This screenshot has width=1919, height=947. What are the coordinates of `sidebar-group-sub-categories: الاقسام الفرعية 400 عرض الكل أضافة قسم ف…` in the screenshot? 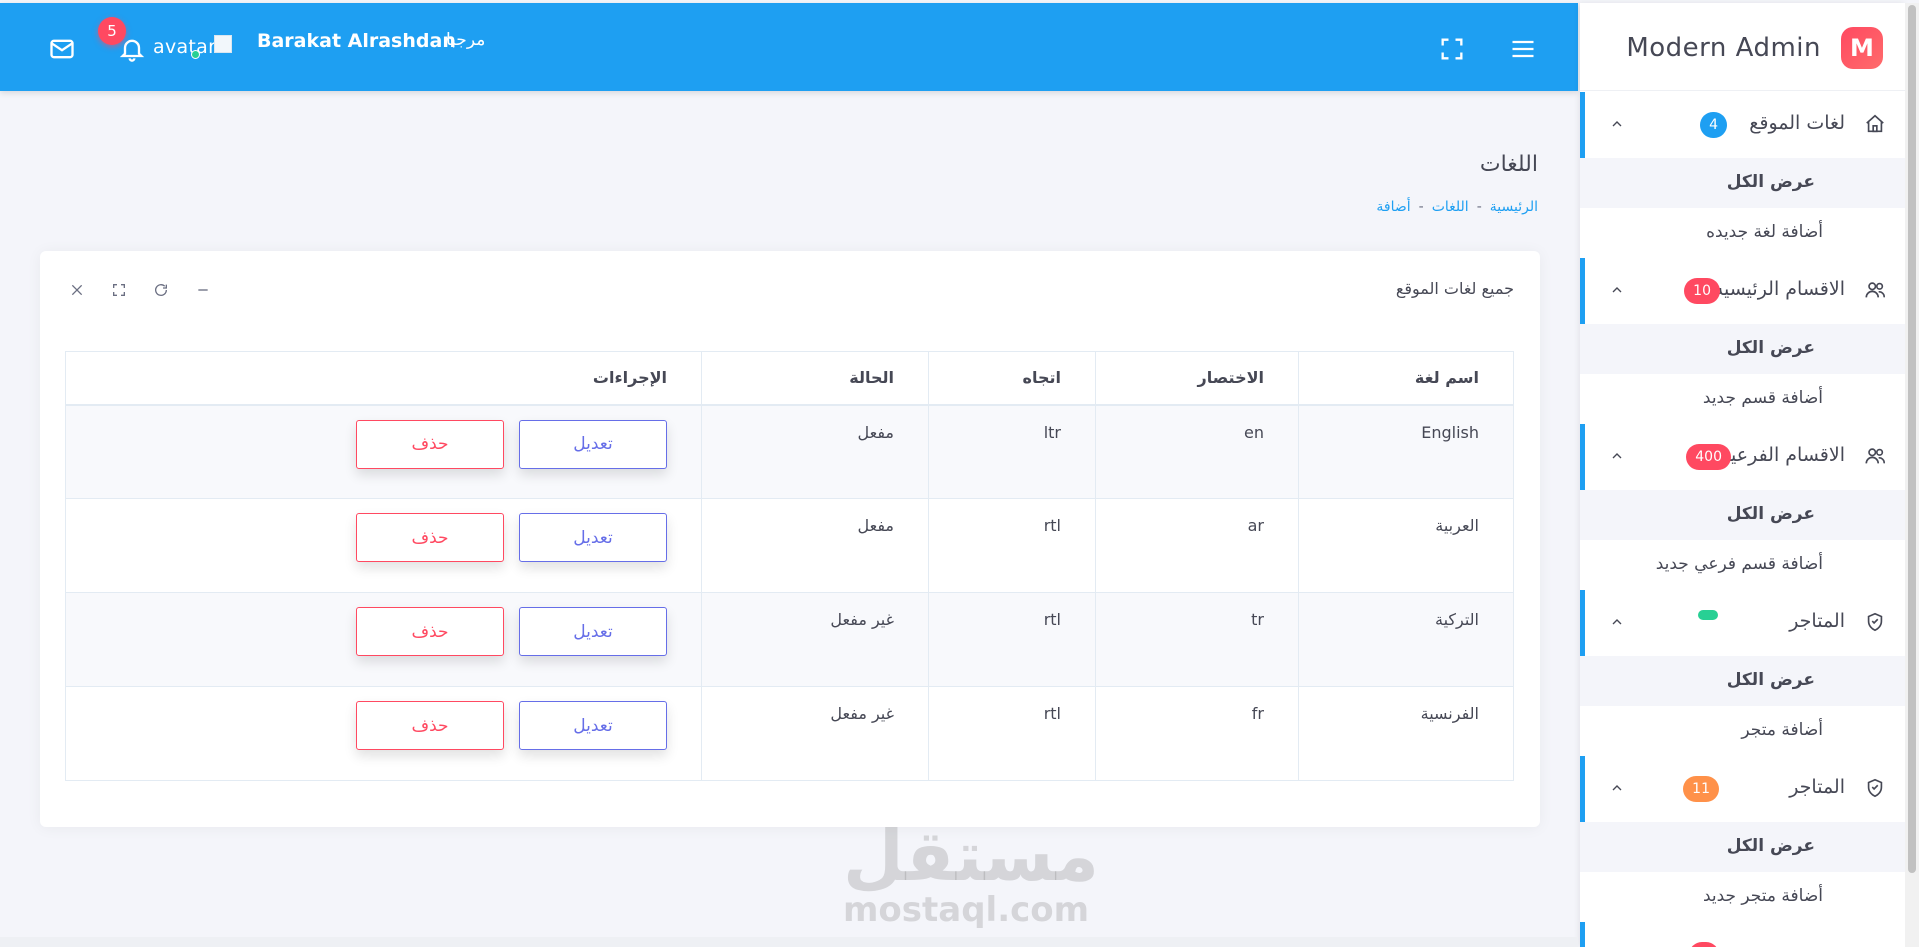 It's located at (1742, 507).